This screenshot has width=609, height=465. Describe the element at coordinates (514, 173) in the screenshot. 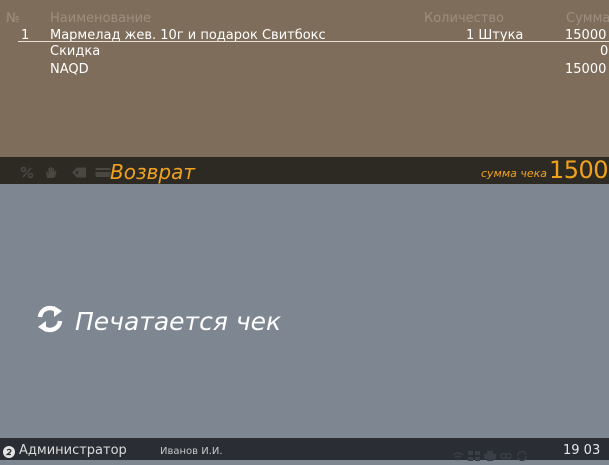

I see `receipt-sum-label: сумма чека` at that location.